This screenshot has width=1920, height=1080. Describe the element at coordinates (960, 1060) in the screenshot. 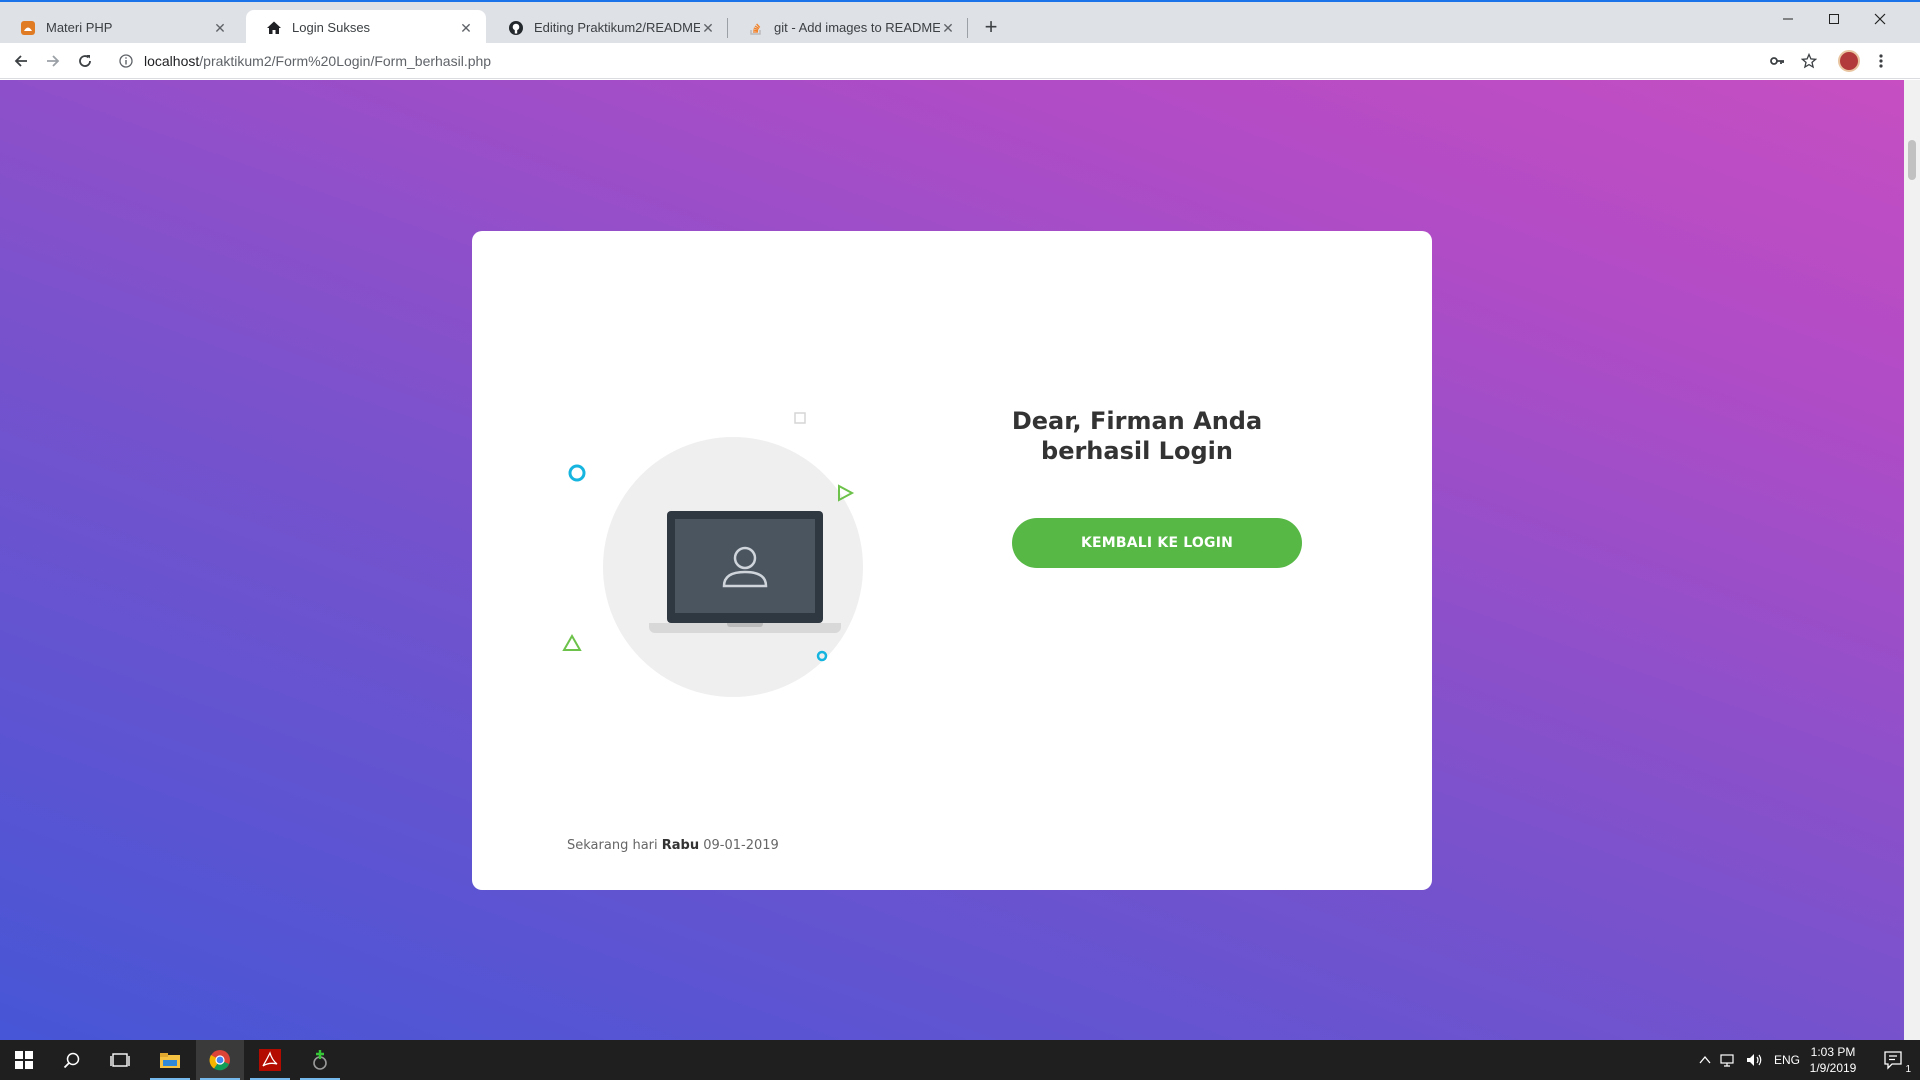

I see `windows-taskbar: ENG 1:03 PM 1/9/2019 1` at that location.